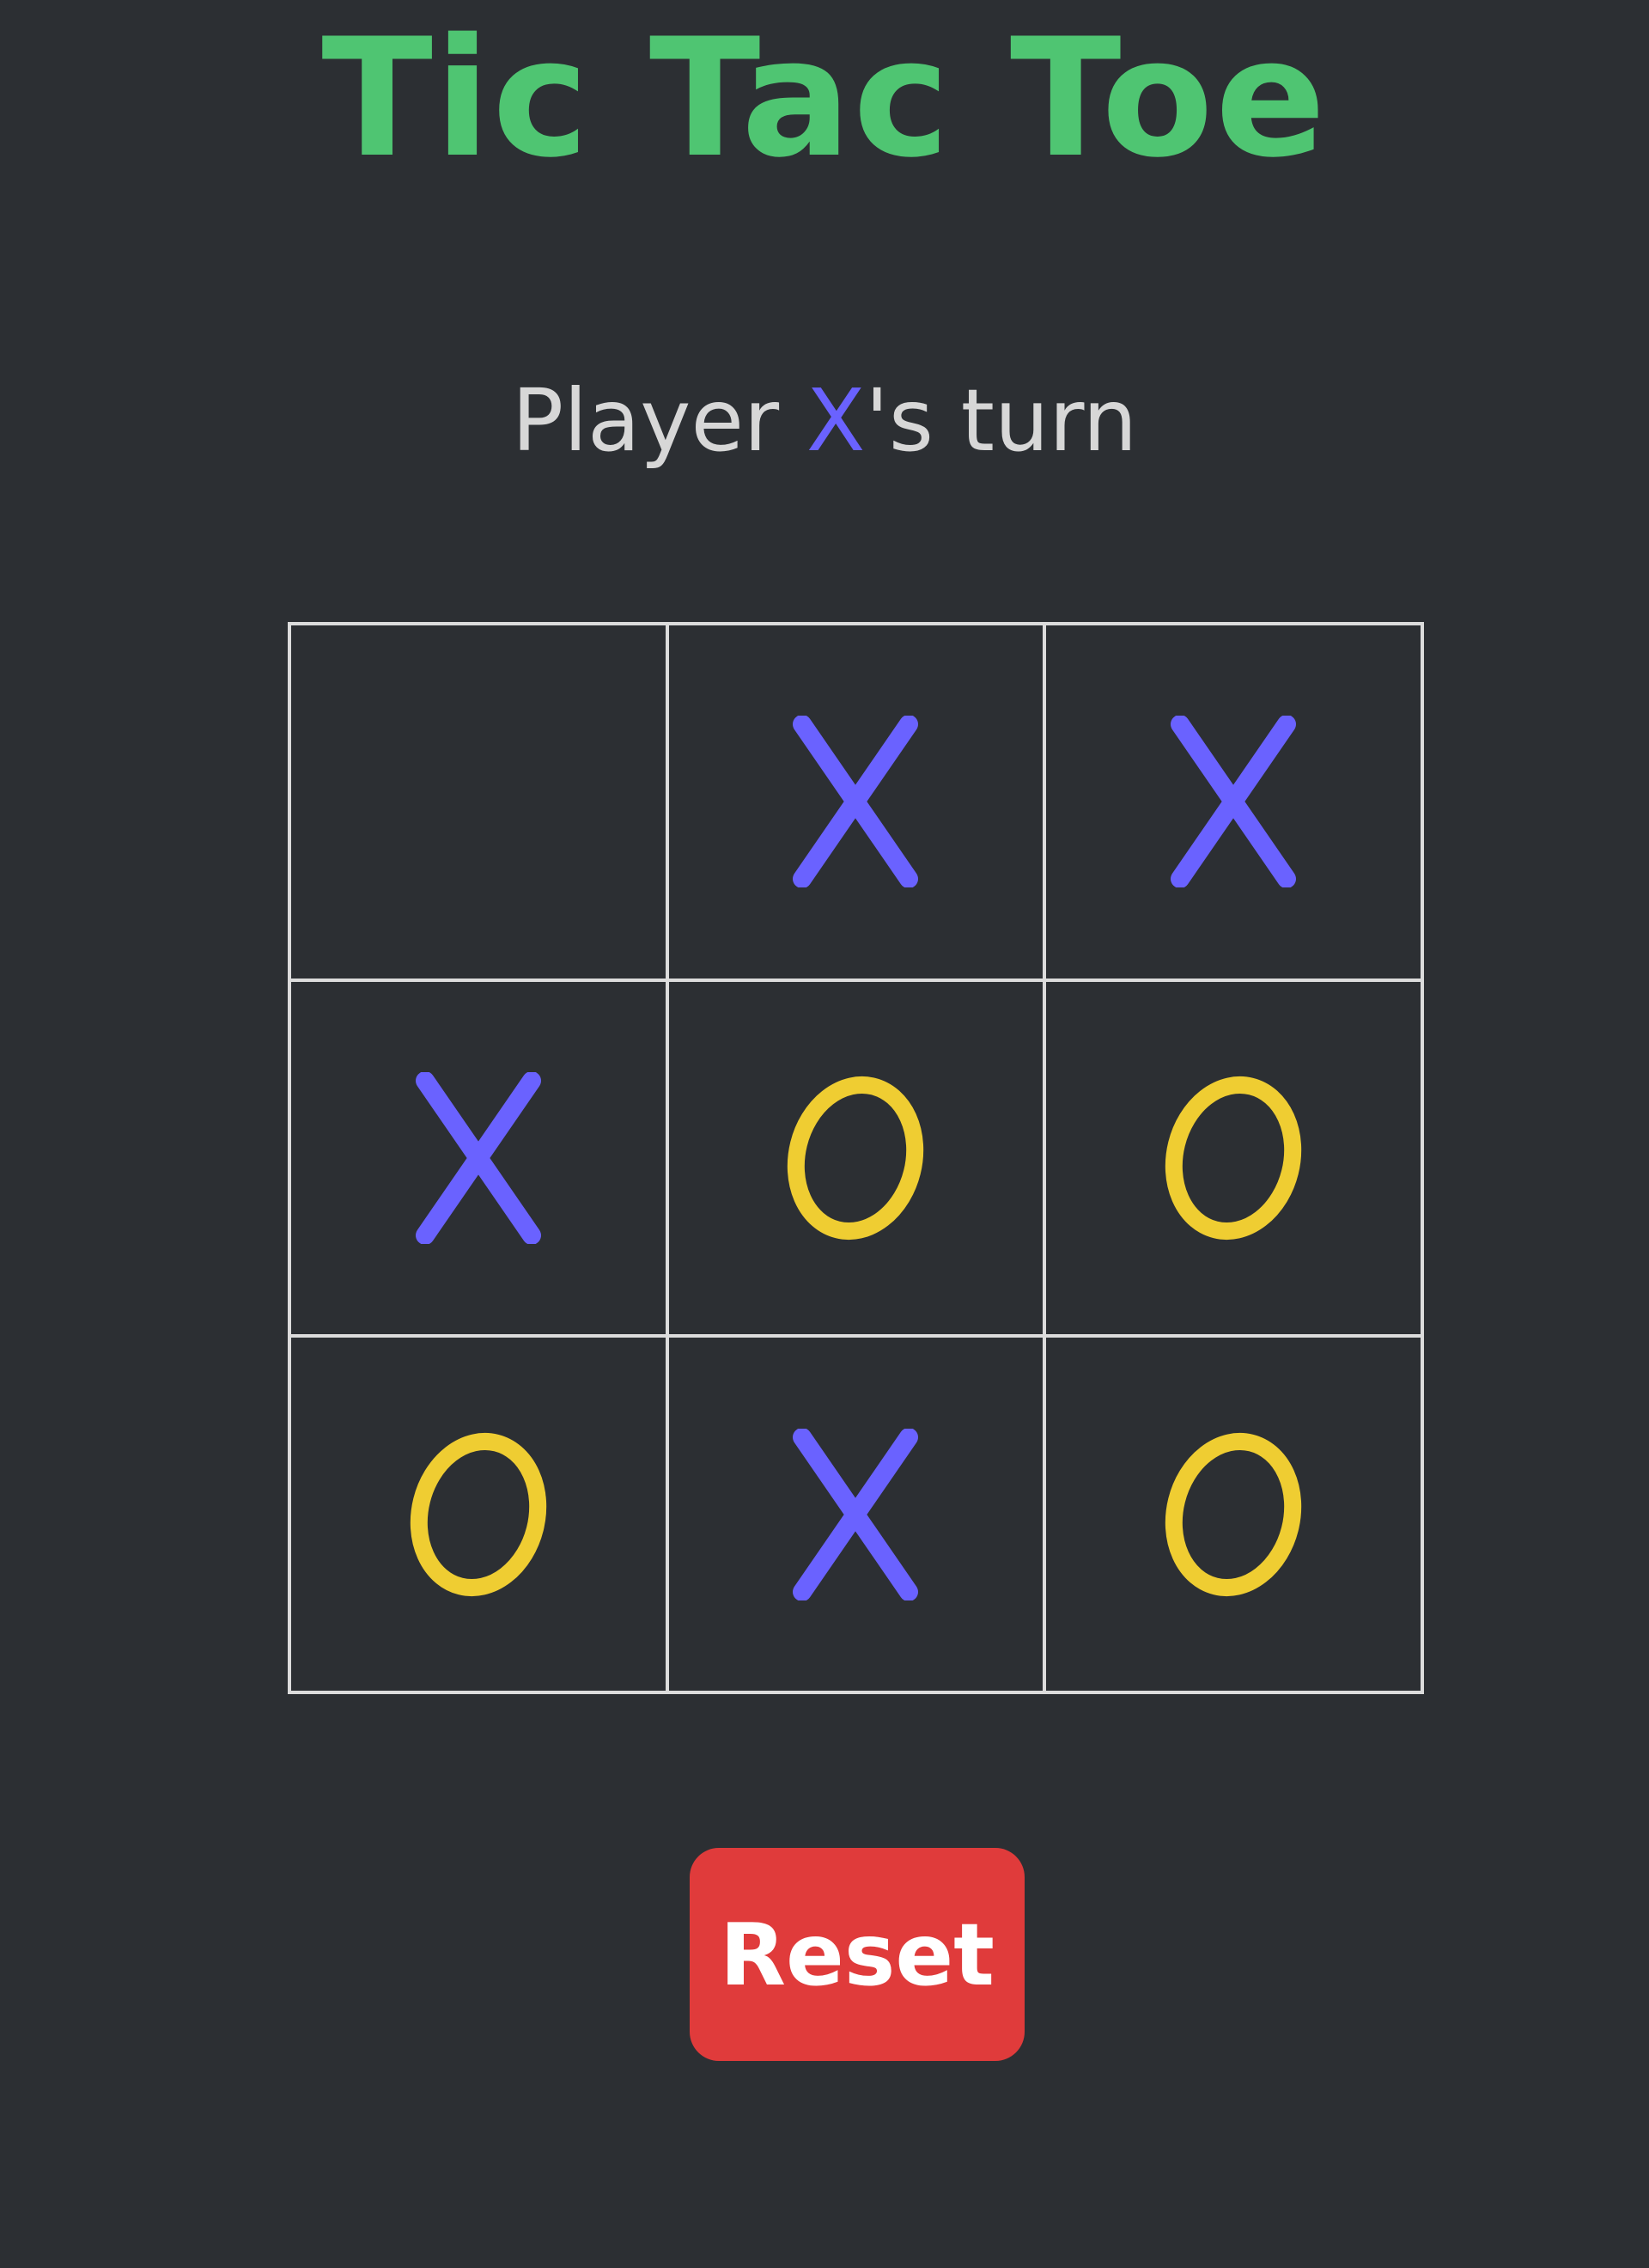 Image resolution: width=1649 pixels, height=2268 pixels. I want to click on board-cell-9: O, so click(1233, 1514).